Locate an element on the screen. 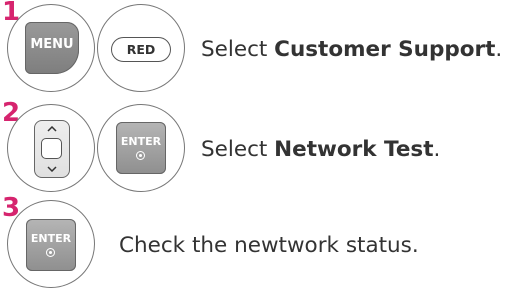 The image size is (528, 299). step-1-instruction: Select Customer Support. is located at coordinates (352, 49).